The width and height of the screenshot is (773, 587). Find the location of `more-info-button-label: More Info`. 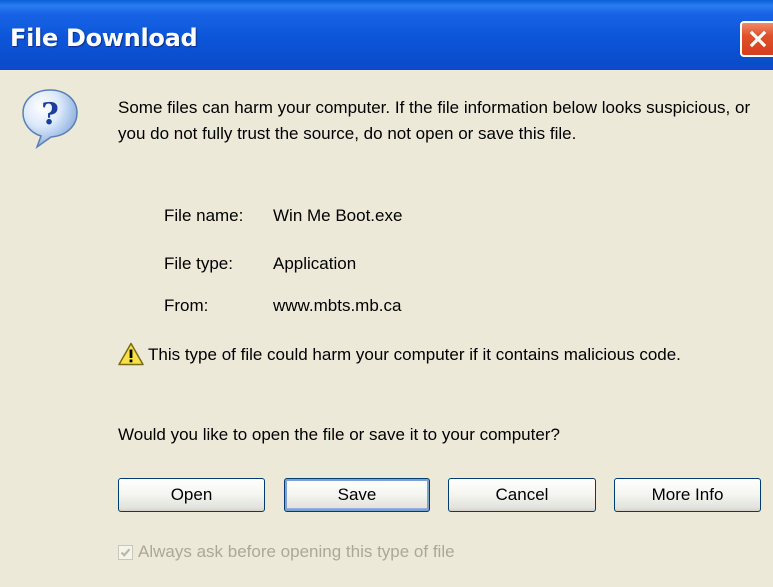

more-info-button-label: More Info is located at coordinates (687, 494).